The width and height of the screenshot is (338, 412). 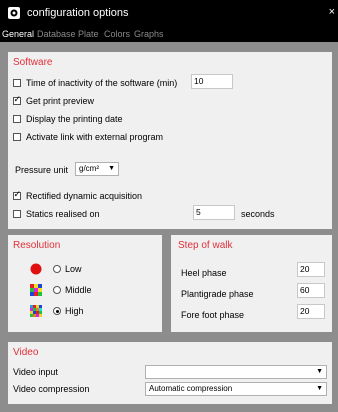 I want to click on resolution-middle-label: Middle, so click(x=78, y=290).